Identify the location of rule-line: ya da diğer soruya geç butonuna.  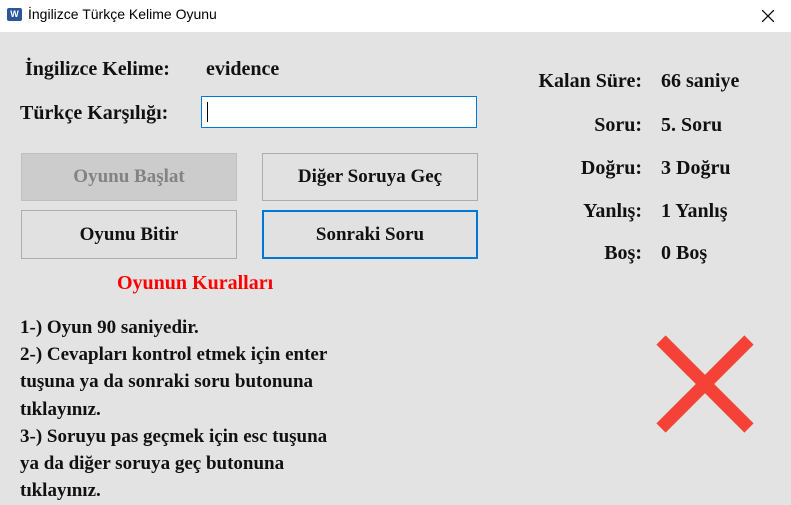
(152, 464).